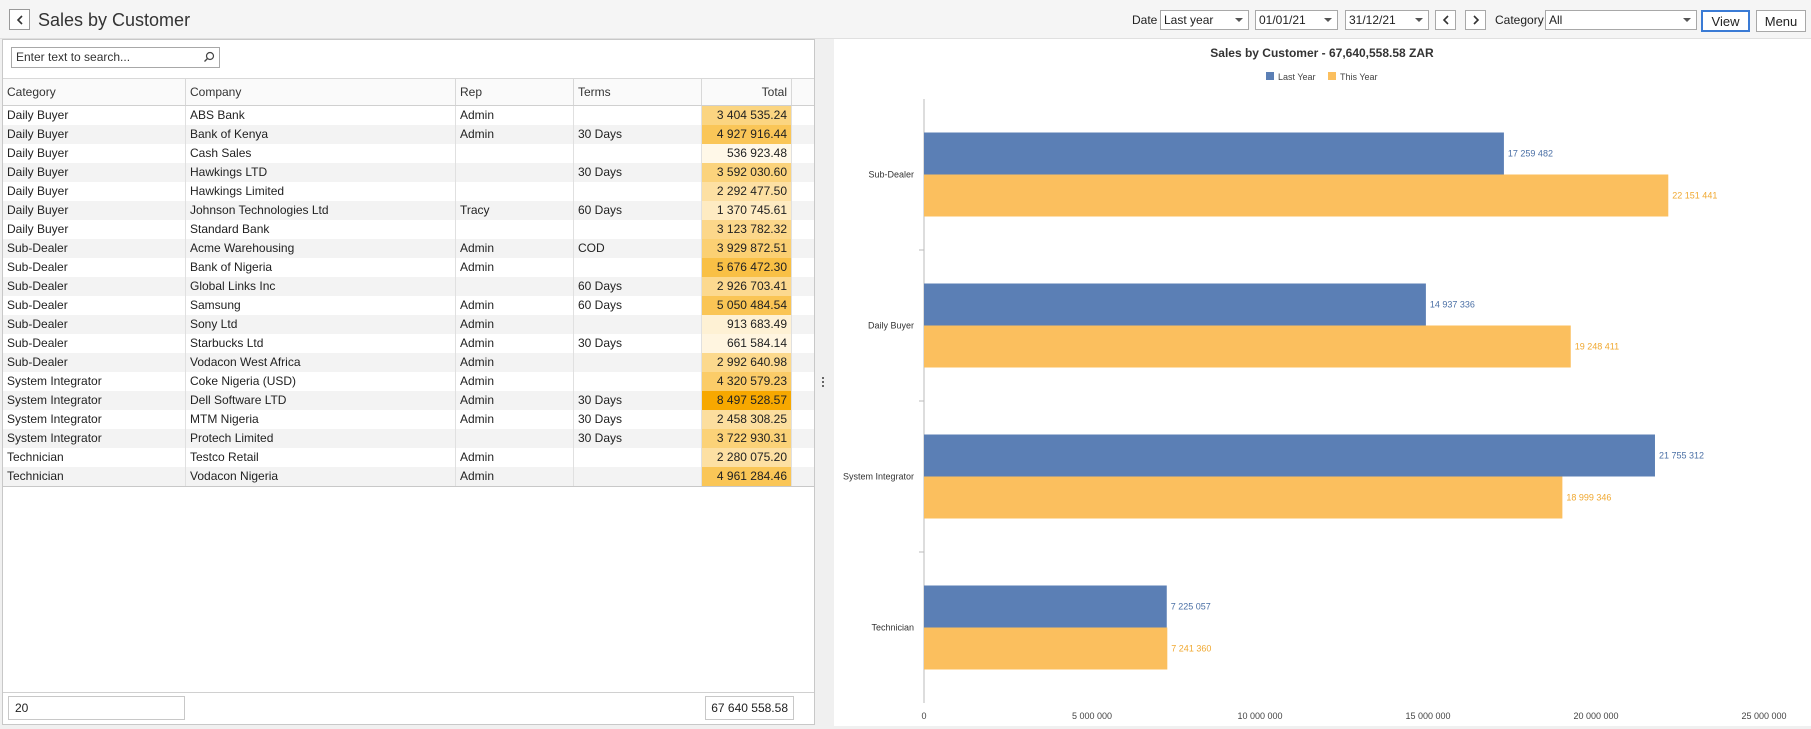 The image size is (1811, 729). What do you see at coordinates (638, 248) in the screenshot?
I see `cell-terms: COD` at bounding box center [638, 248].